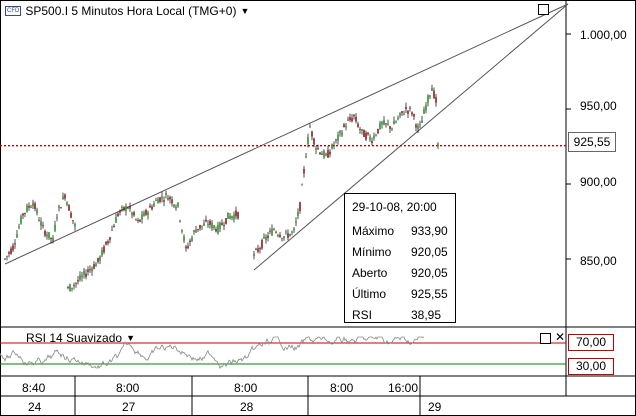 This screenshot has width=636, height=416. Describe the element at coordinates (247, 407) in the screenshot. I see `day-axis-label: 28` at that location.